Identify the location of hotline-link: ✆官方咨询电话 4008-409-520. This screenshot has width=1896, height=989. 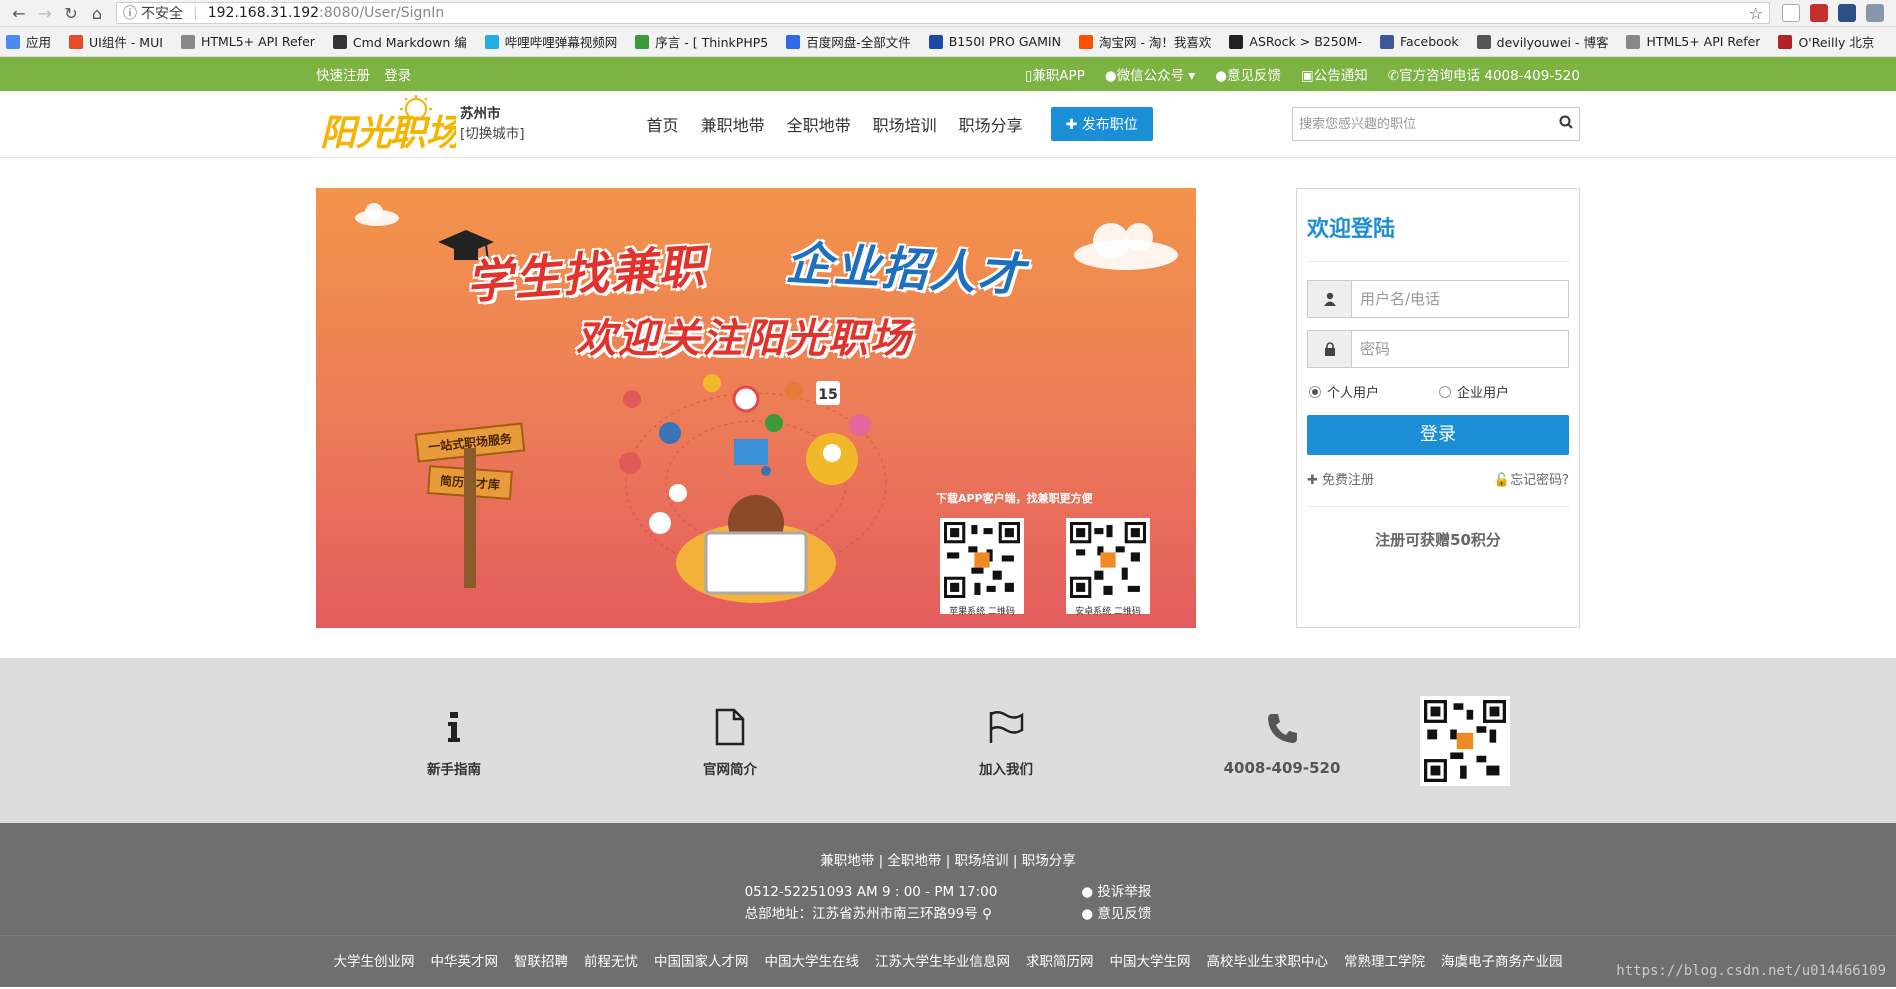
(1484, 74).